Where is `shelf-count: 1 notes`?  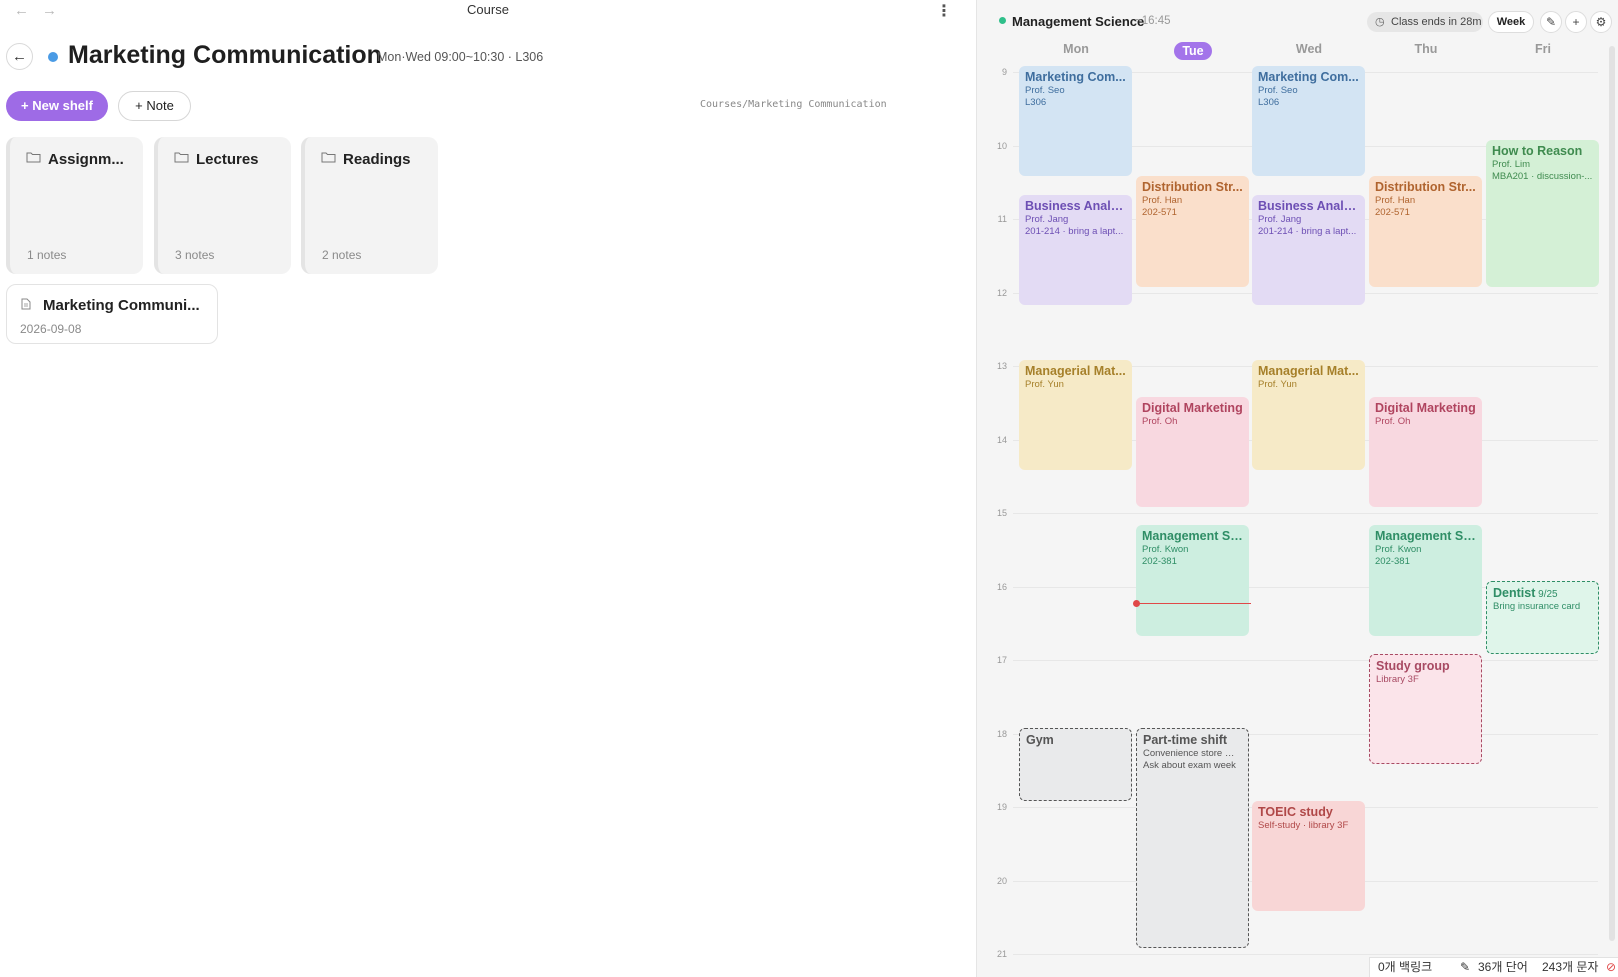
shelf-count: 1 notes is located at coordinates (47, 255).